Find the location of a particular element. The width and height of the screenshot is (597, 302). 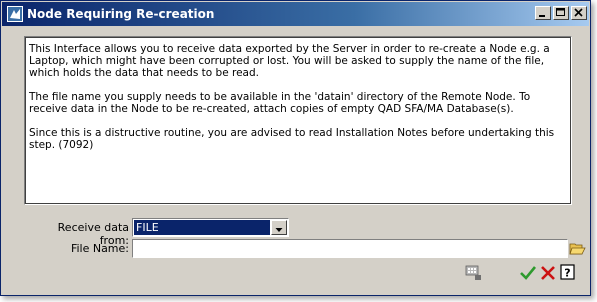

window-title: Node Requiring Re-creation is located at coordinates (121, 14).